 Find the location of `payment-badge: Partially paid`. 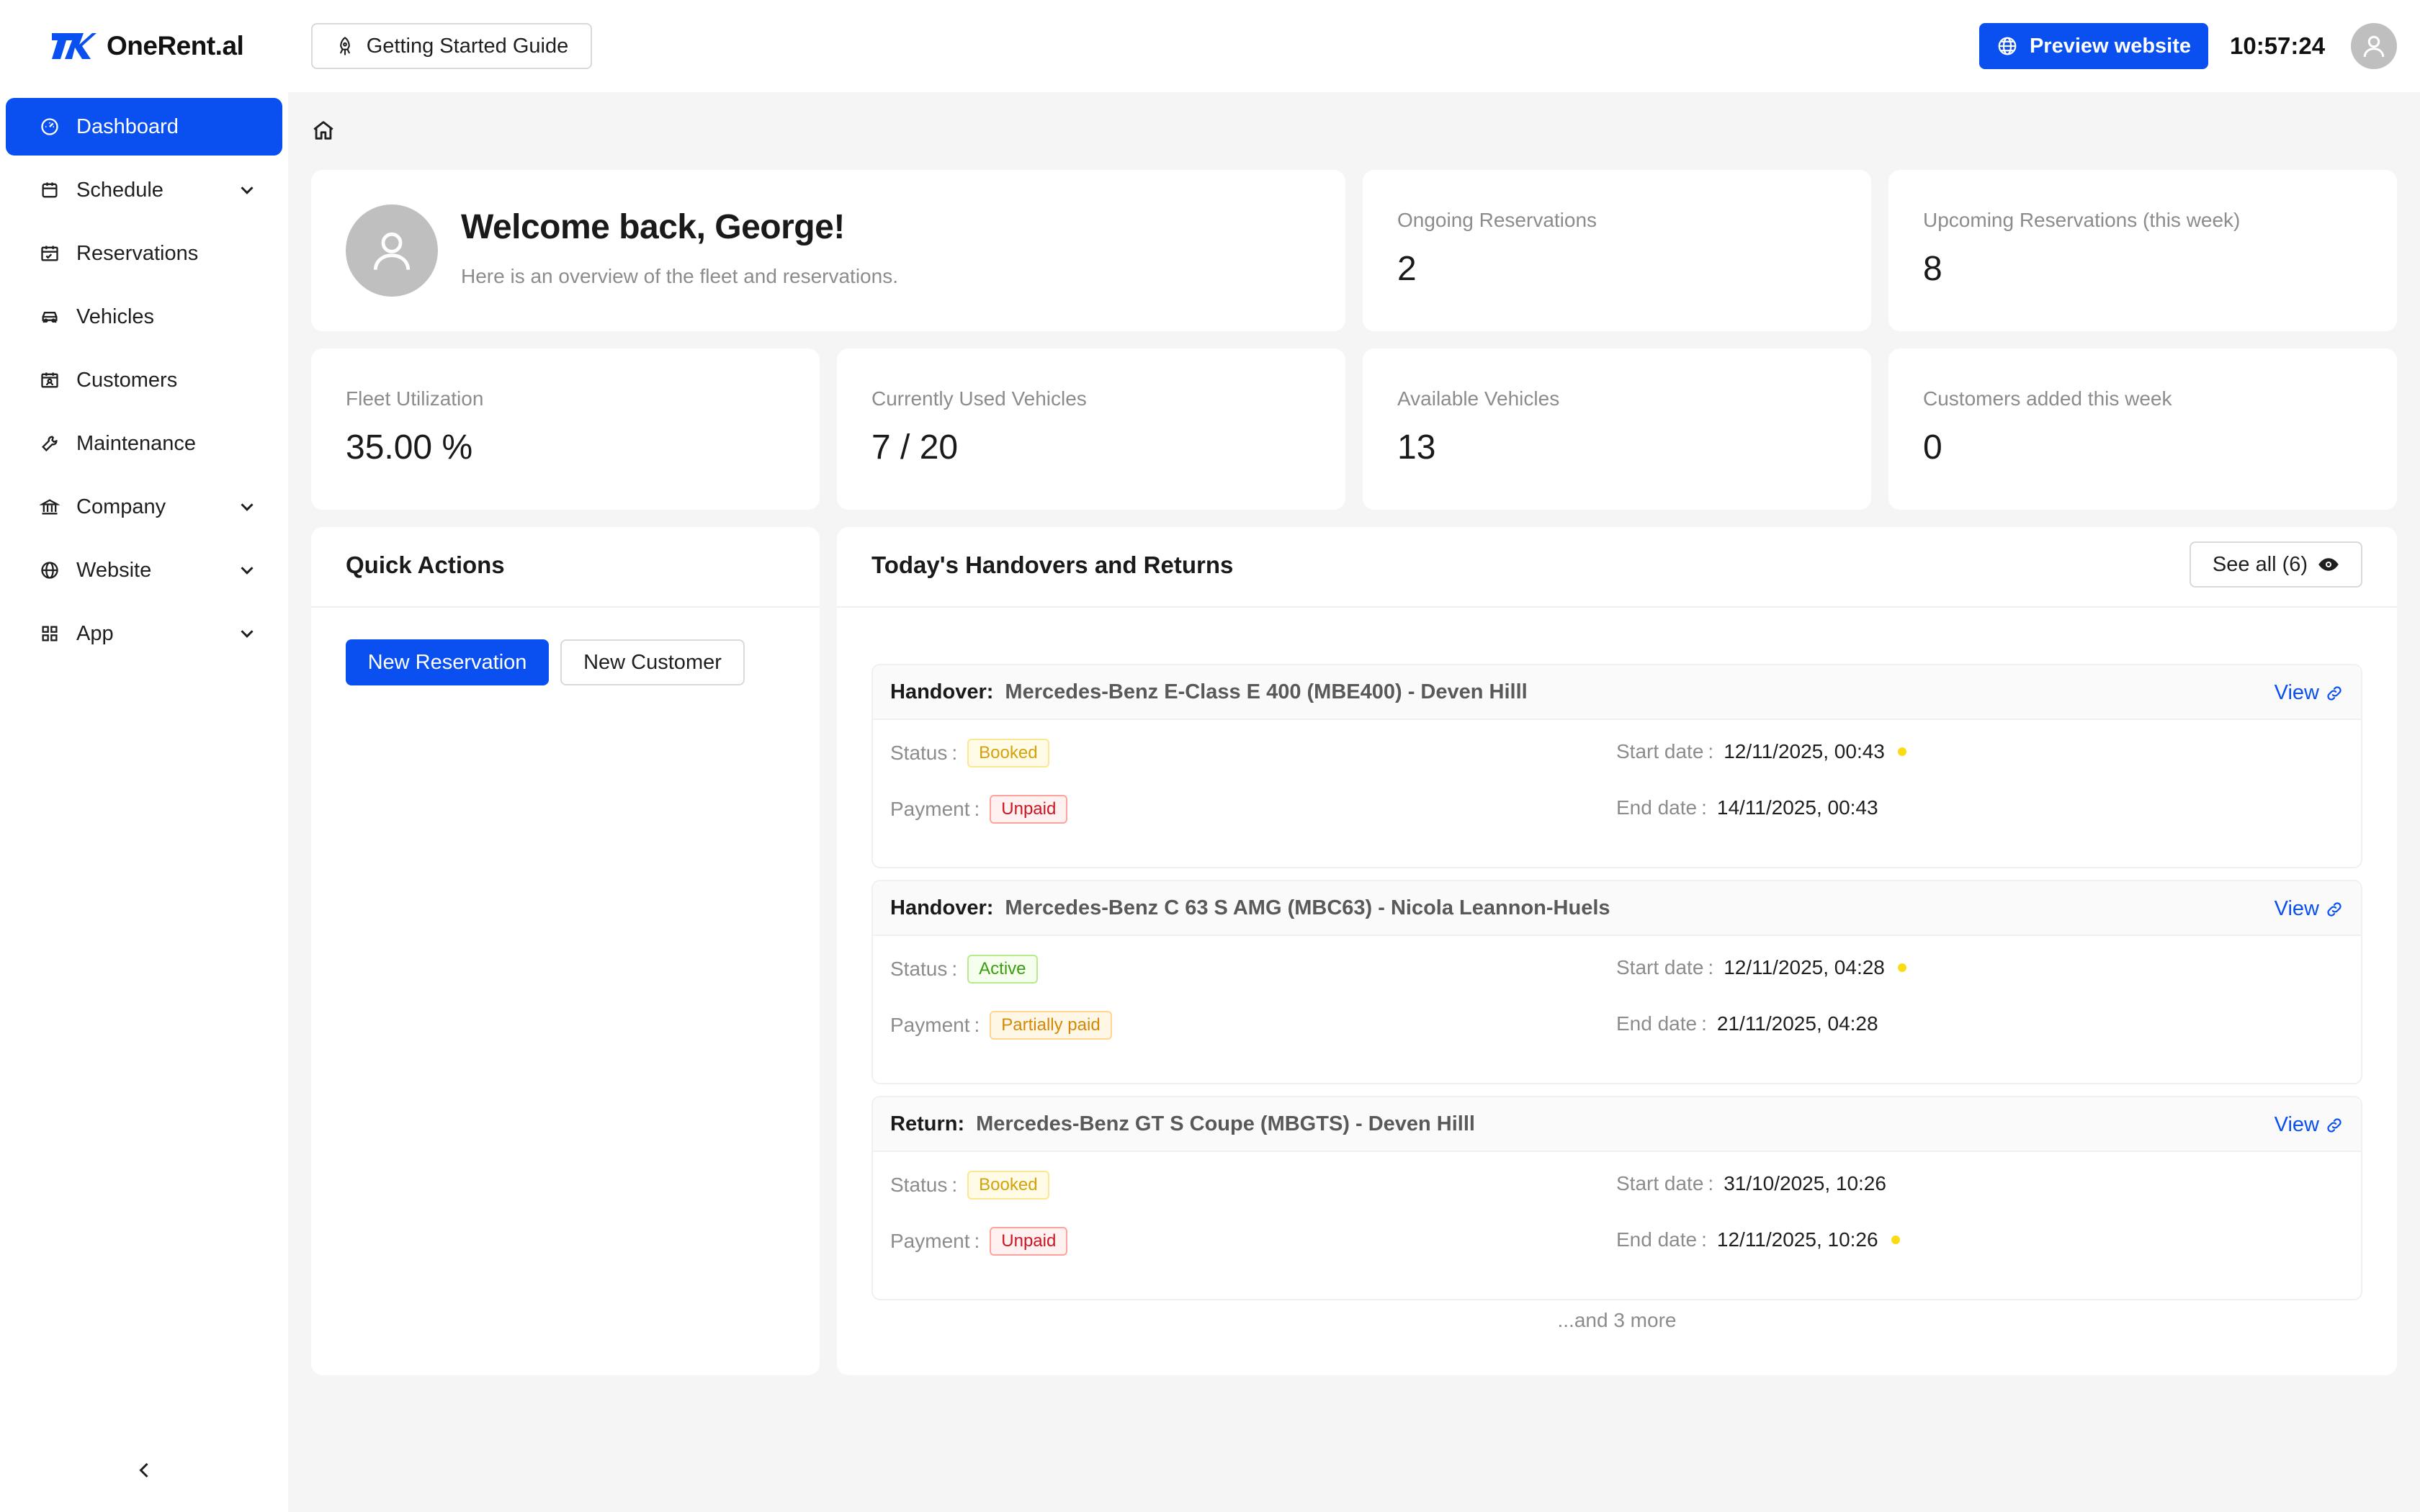

payment-badge: Partially paid is located at coordinates (1051, 1025).